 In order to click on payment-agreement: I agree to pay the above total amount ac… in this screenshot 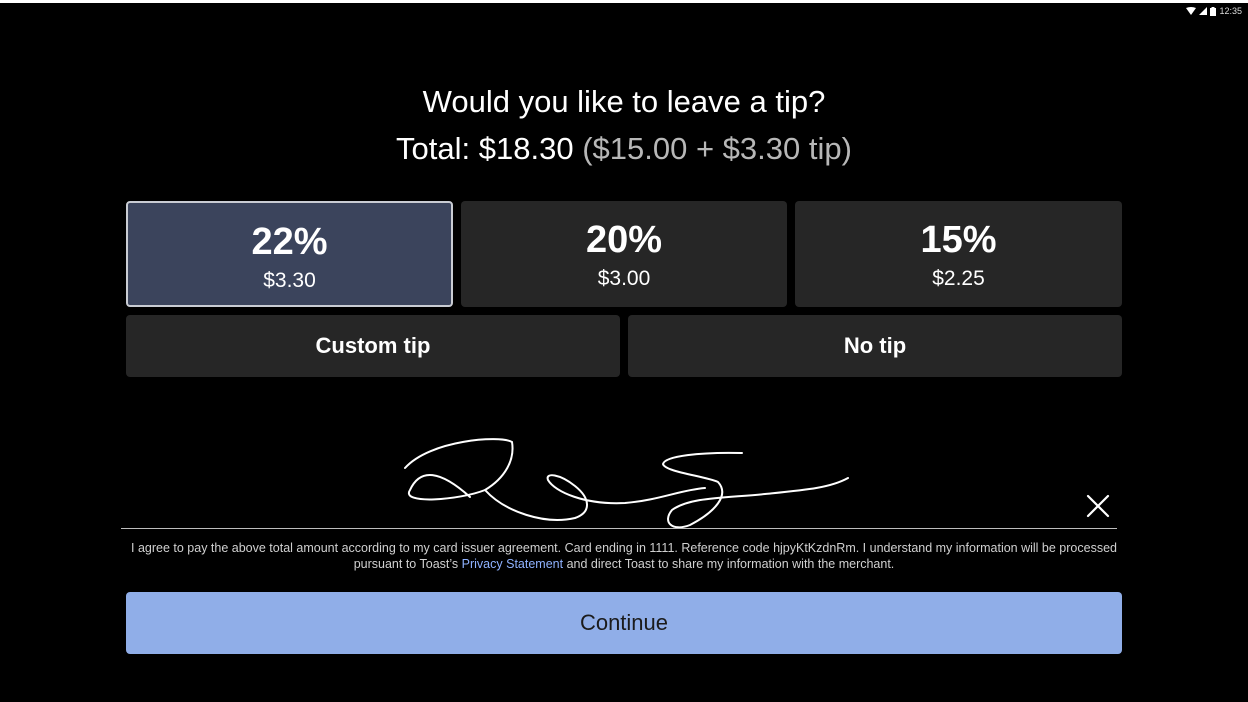, I will do `click(624, 556)`.